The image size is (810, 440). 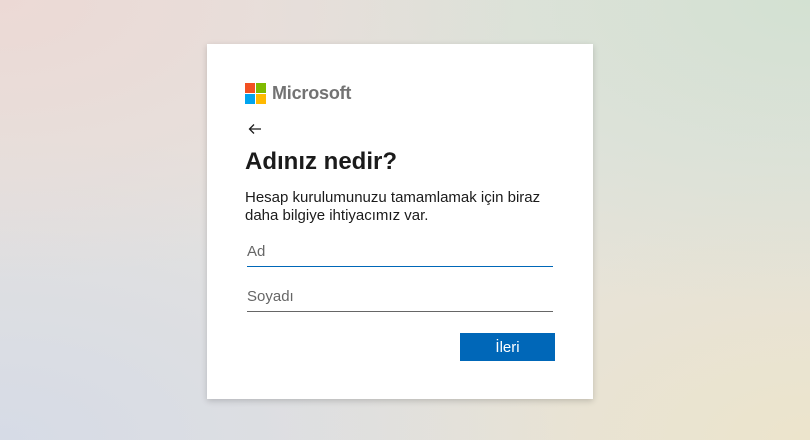 What do you see at coordinates (261, 87) in the screenshot?
I see `logo-square-green` at bounding box center [261, 87].